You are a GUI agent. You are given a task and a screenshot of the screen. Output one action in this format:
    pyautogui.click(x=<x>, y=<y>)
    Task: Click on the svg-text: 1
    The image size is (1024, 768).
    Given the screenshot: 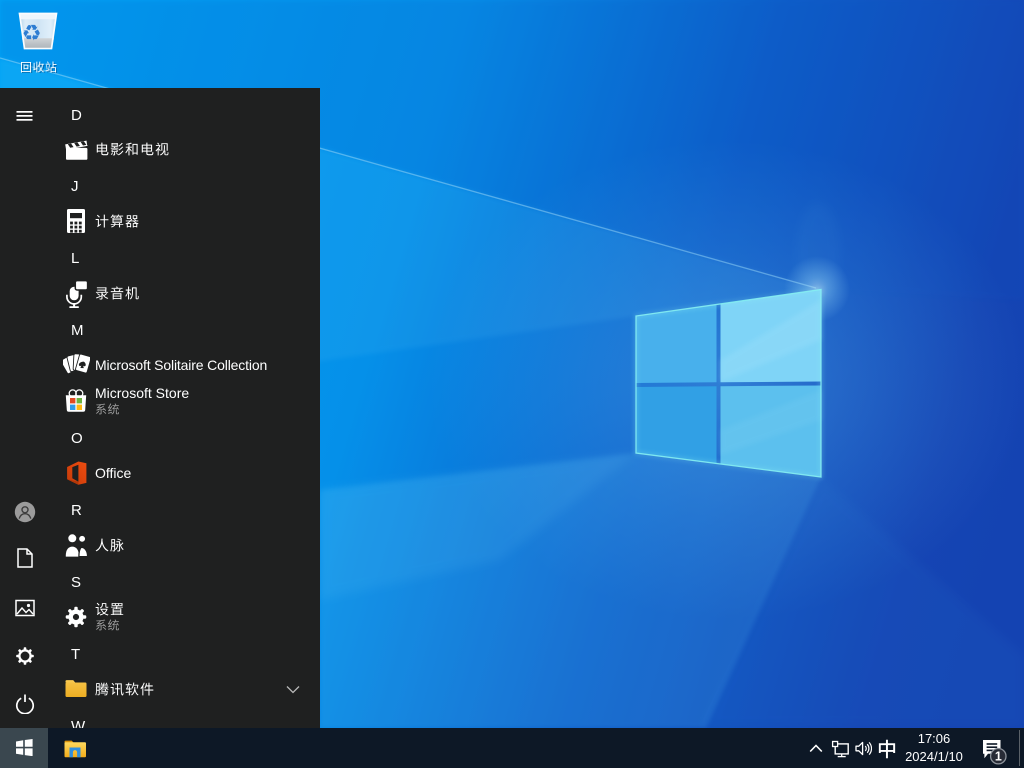 What is the action you would take?
    pyautogui.click(x=998, y=756)
    